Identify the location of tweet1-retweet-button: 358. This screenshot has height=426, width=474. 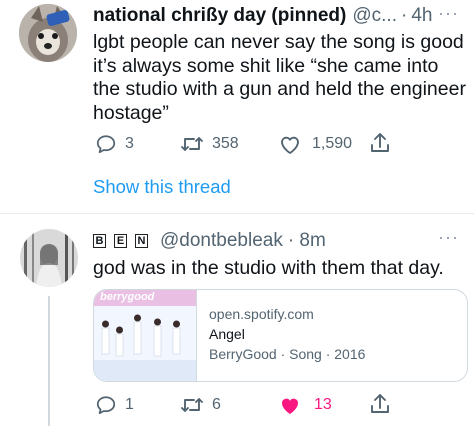
(209, 144).